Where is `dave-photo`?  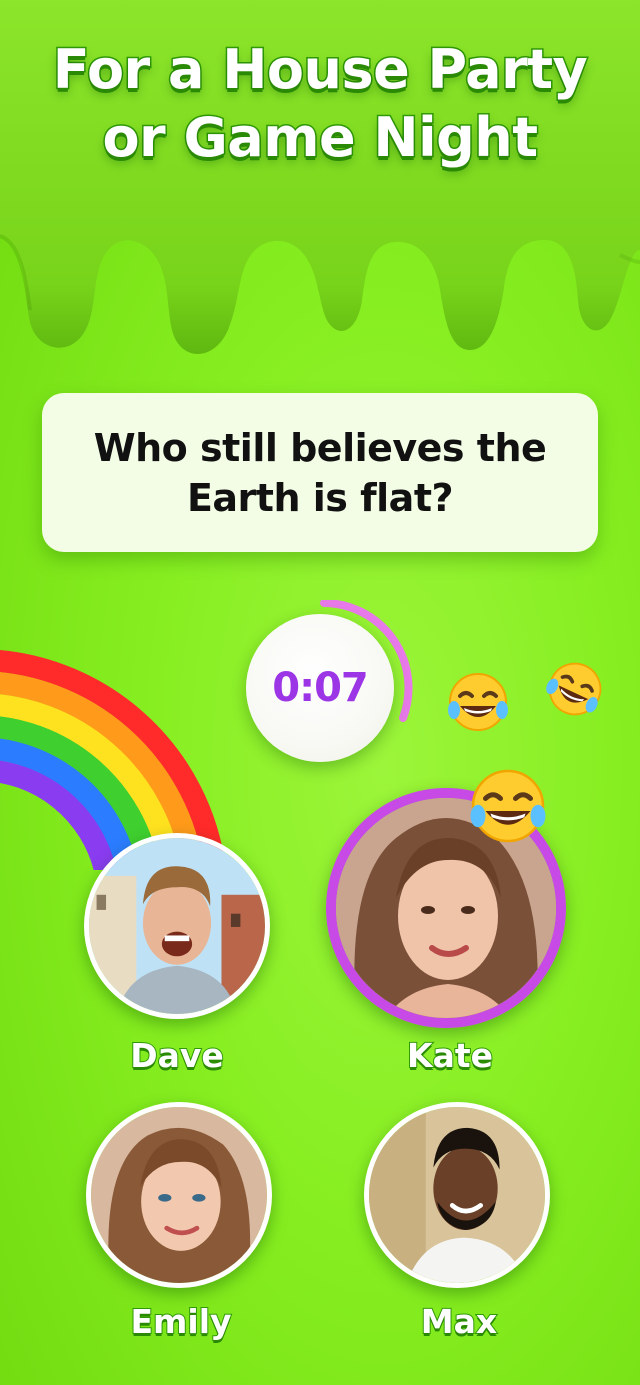 dave-photo is located at coordinates (177, 926).